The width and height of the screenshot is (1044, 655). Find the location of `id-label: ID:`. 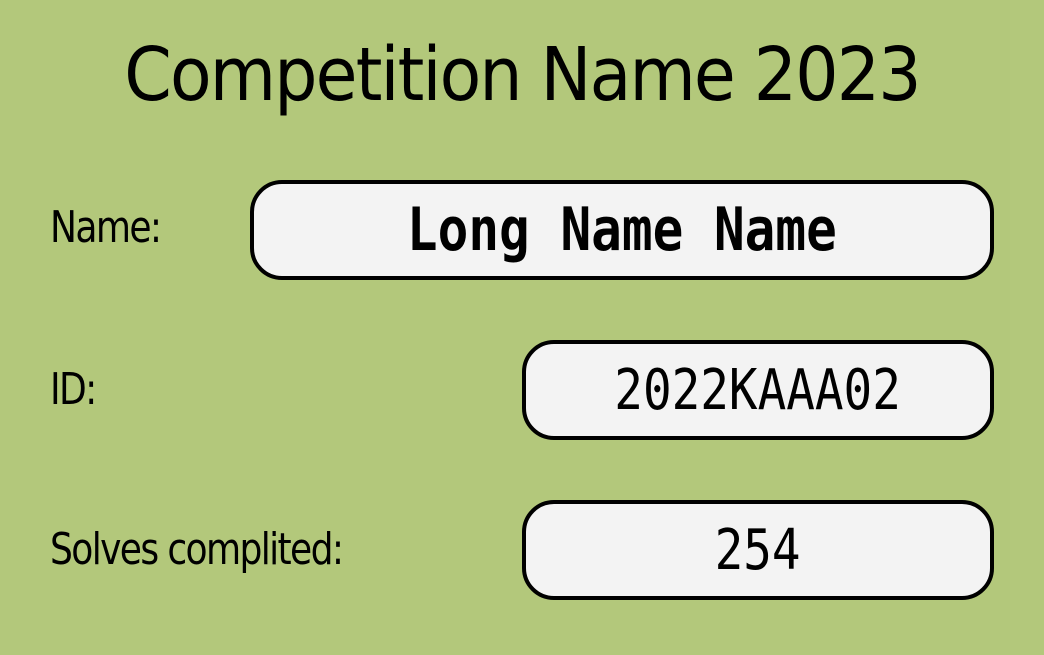

id-label: ID: is located at coordinates (73, 389).